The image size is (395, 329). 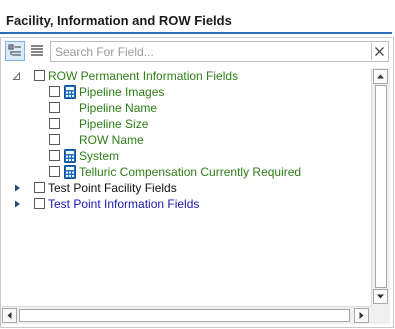 I want to click on left-arrow-icon, so click(x=9, y=315).